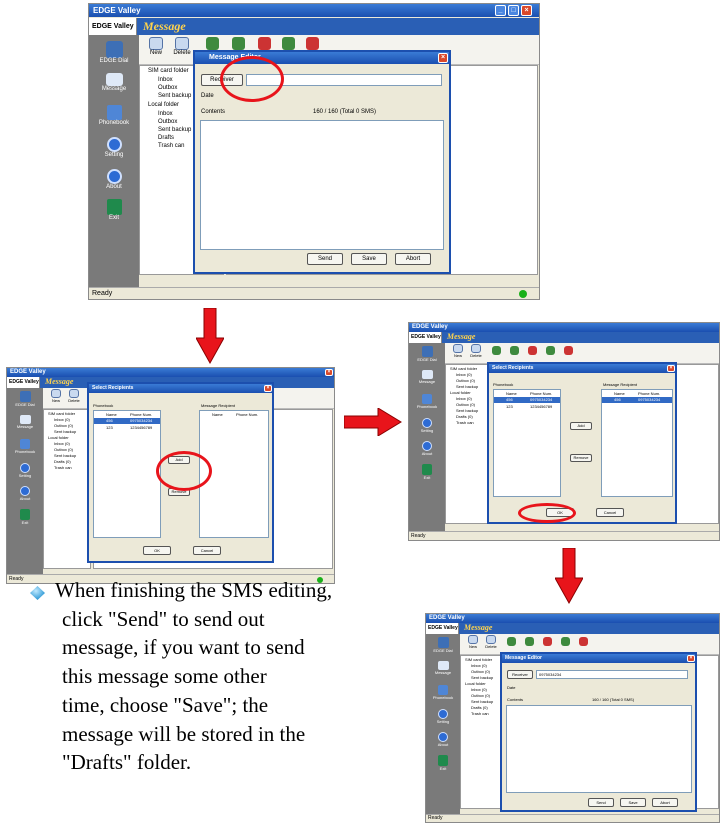  What do you see at coordinates (238, 43) in the screenshot?
I see `forward-button` at bounding box center [238, 43].